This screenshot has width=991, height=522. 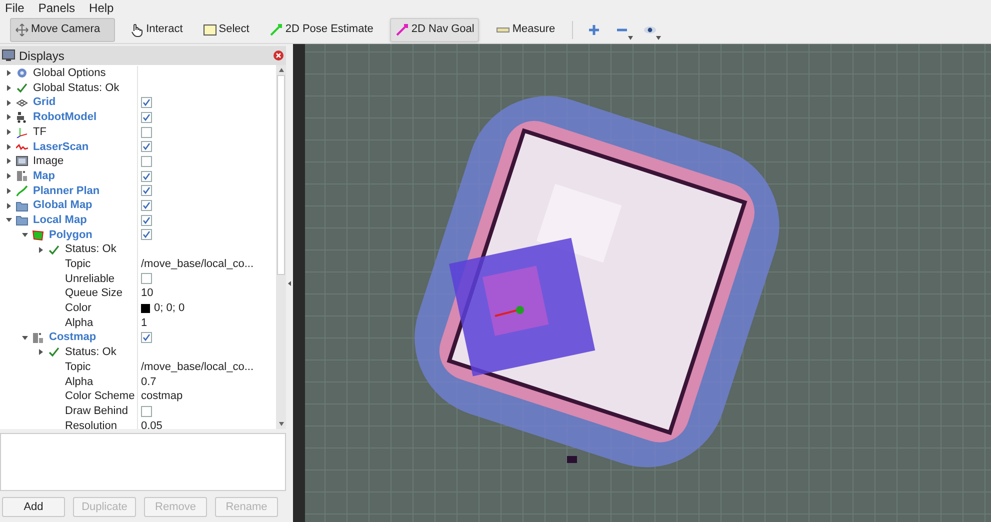 What do you see at coordinates (63, 30) in the screenshot?
I see `tool-button: Move Camera` at bounding box center [63, 30].